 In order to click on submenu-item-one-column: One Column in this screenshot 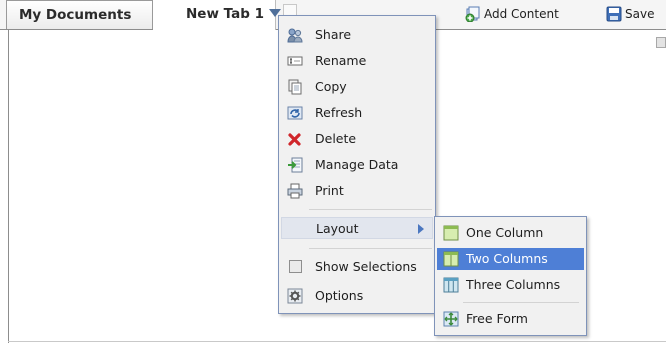, I will do `click(510, 233)`.